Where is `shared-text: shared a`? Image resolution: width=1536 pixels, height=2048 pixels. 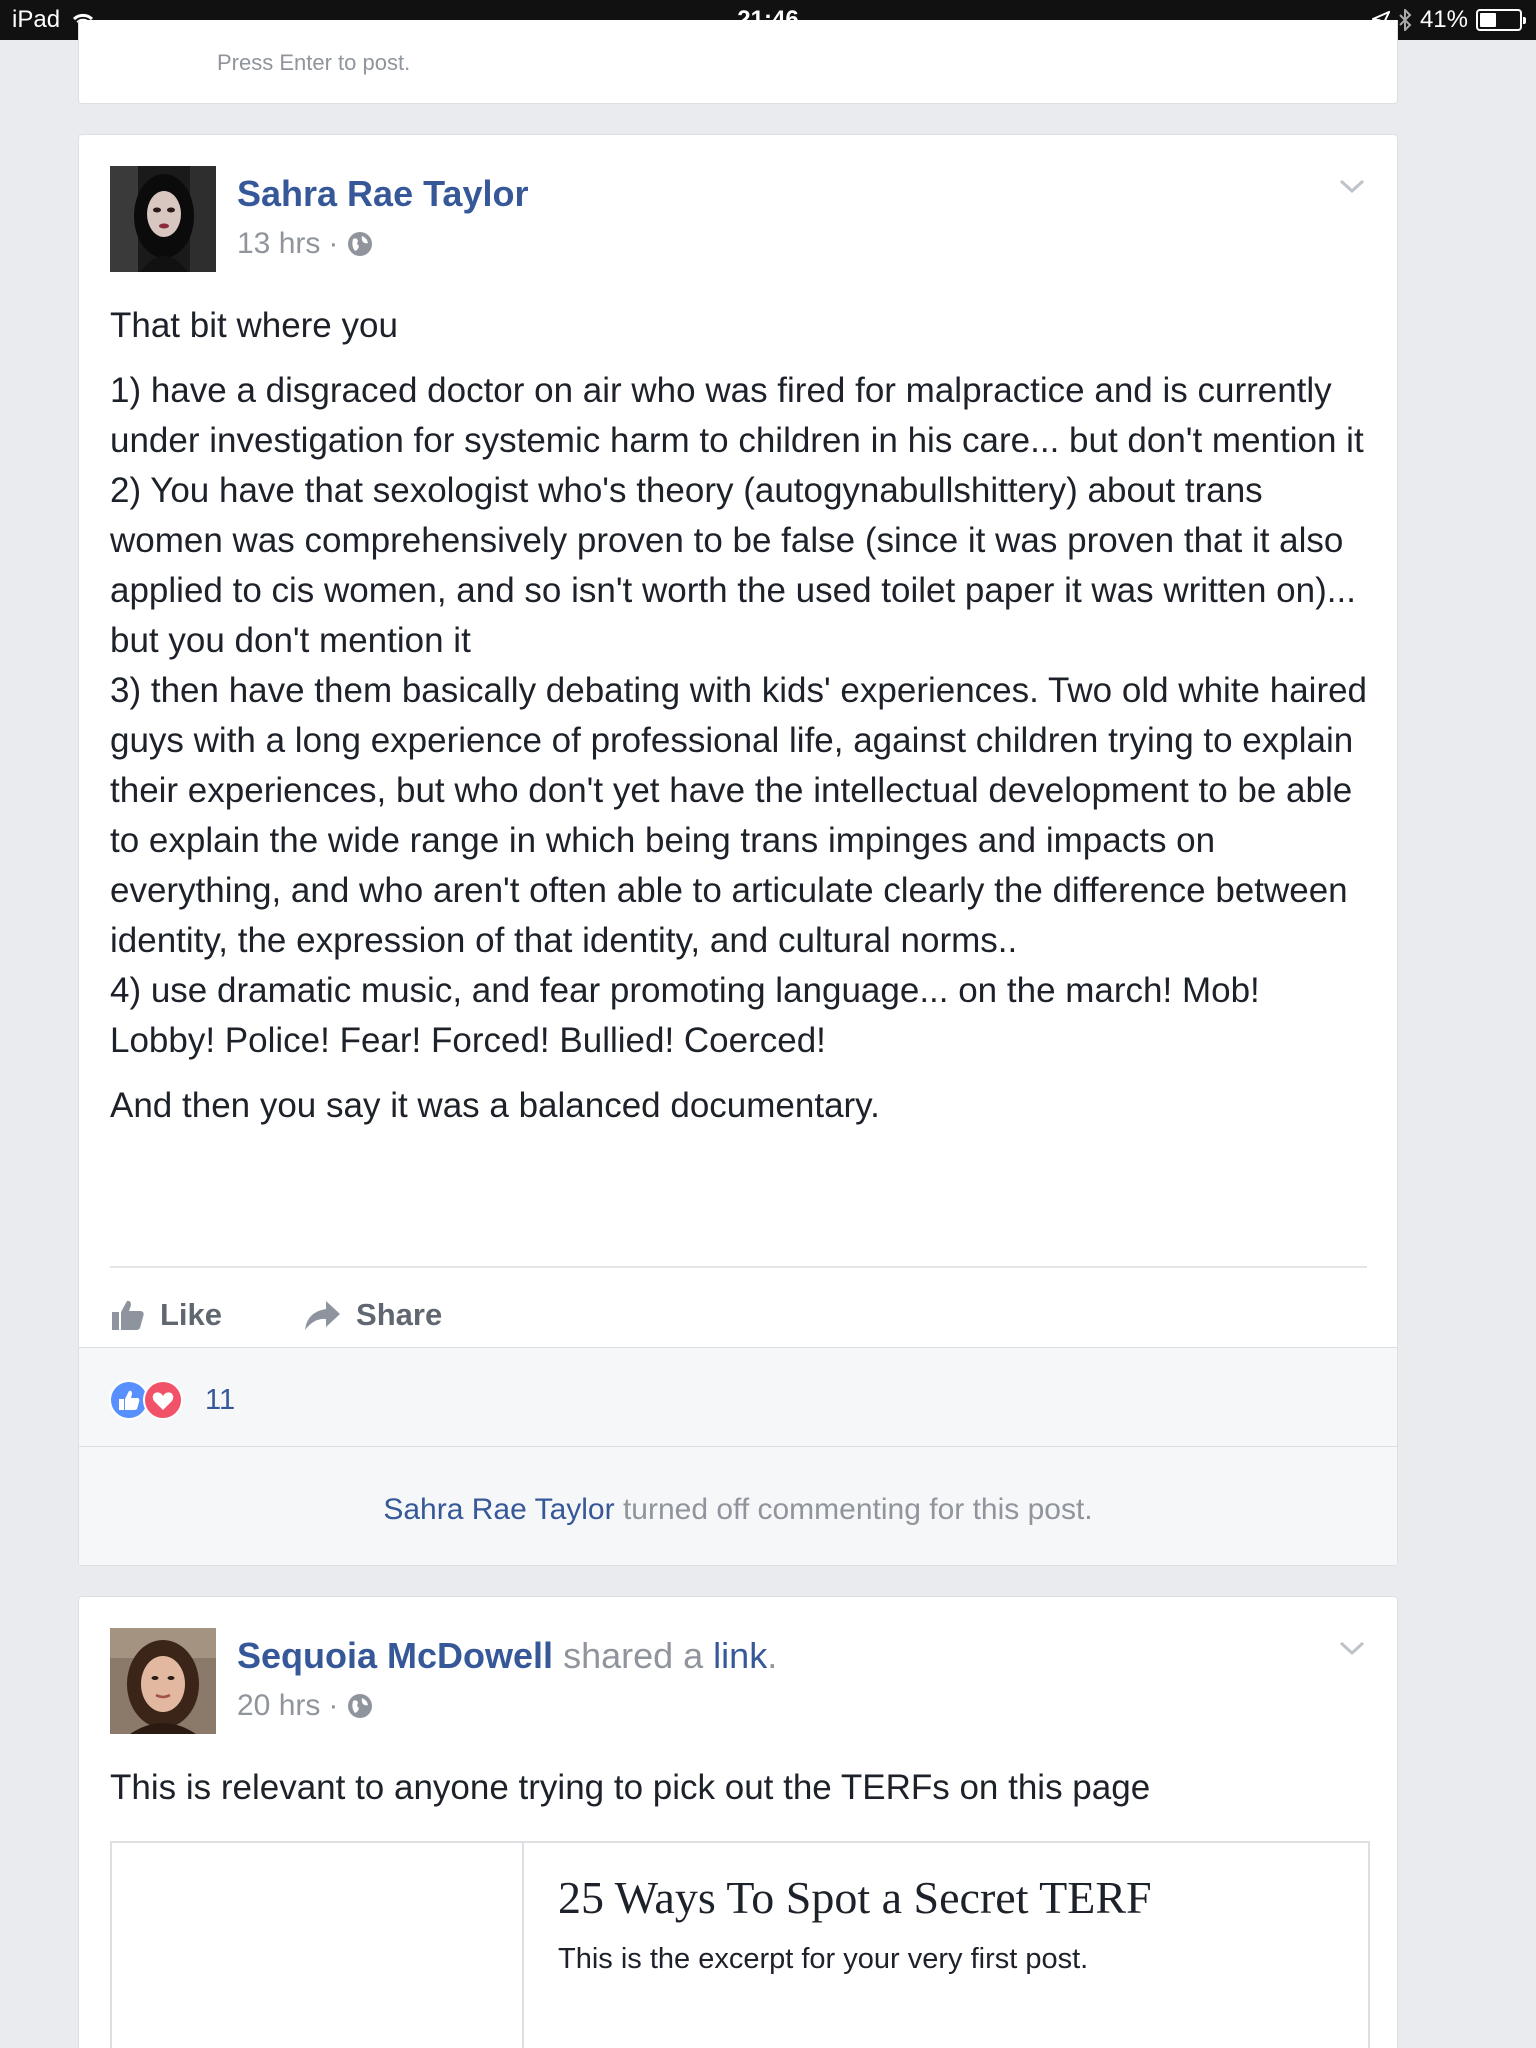 shared-text: shared a is located at coordinates (633, 1655).